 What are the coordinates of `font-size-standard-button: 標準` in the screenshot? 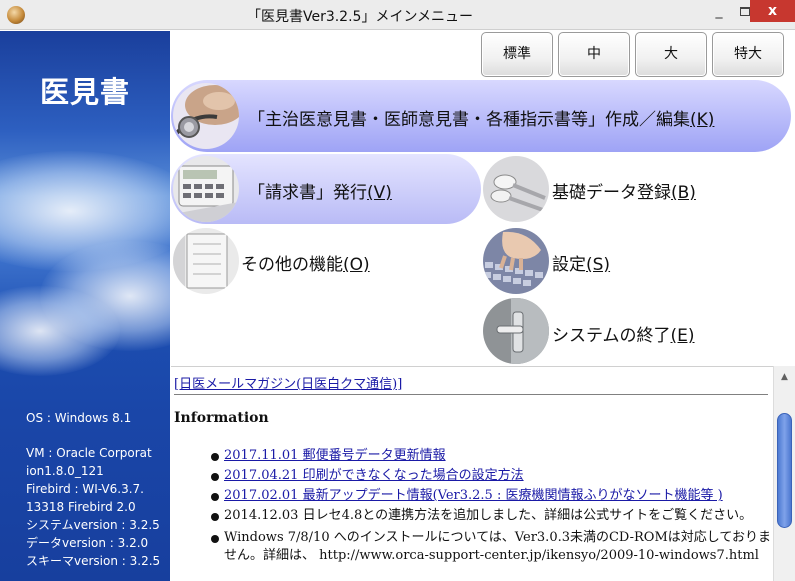 It's located at (517, 54).